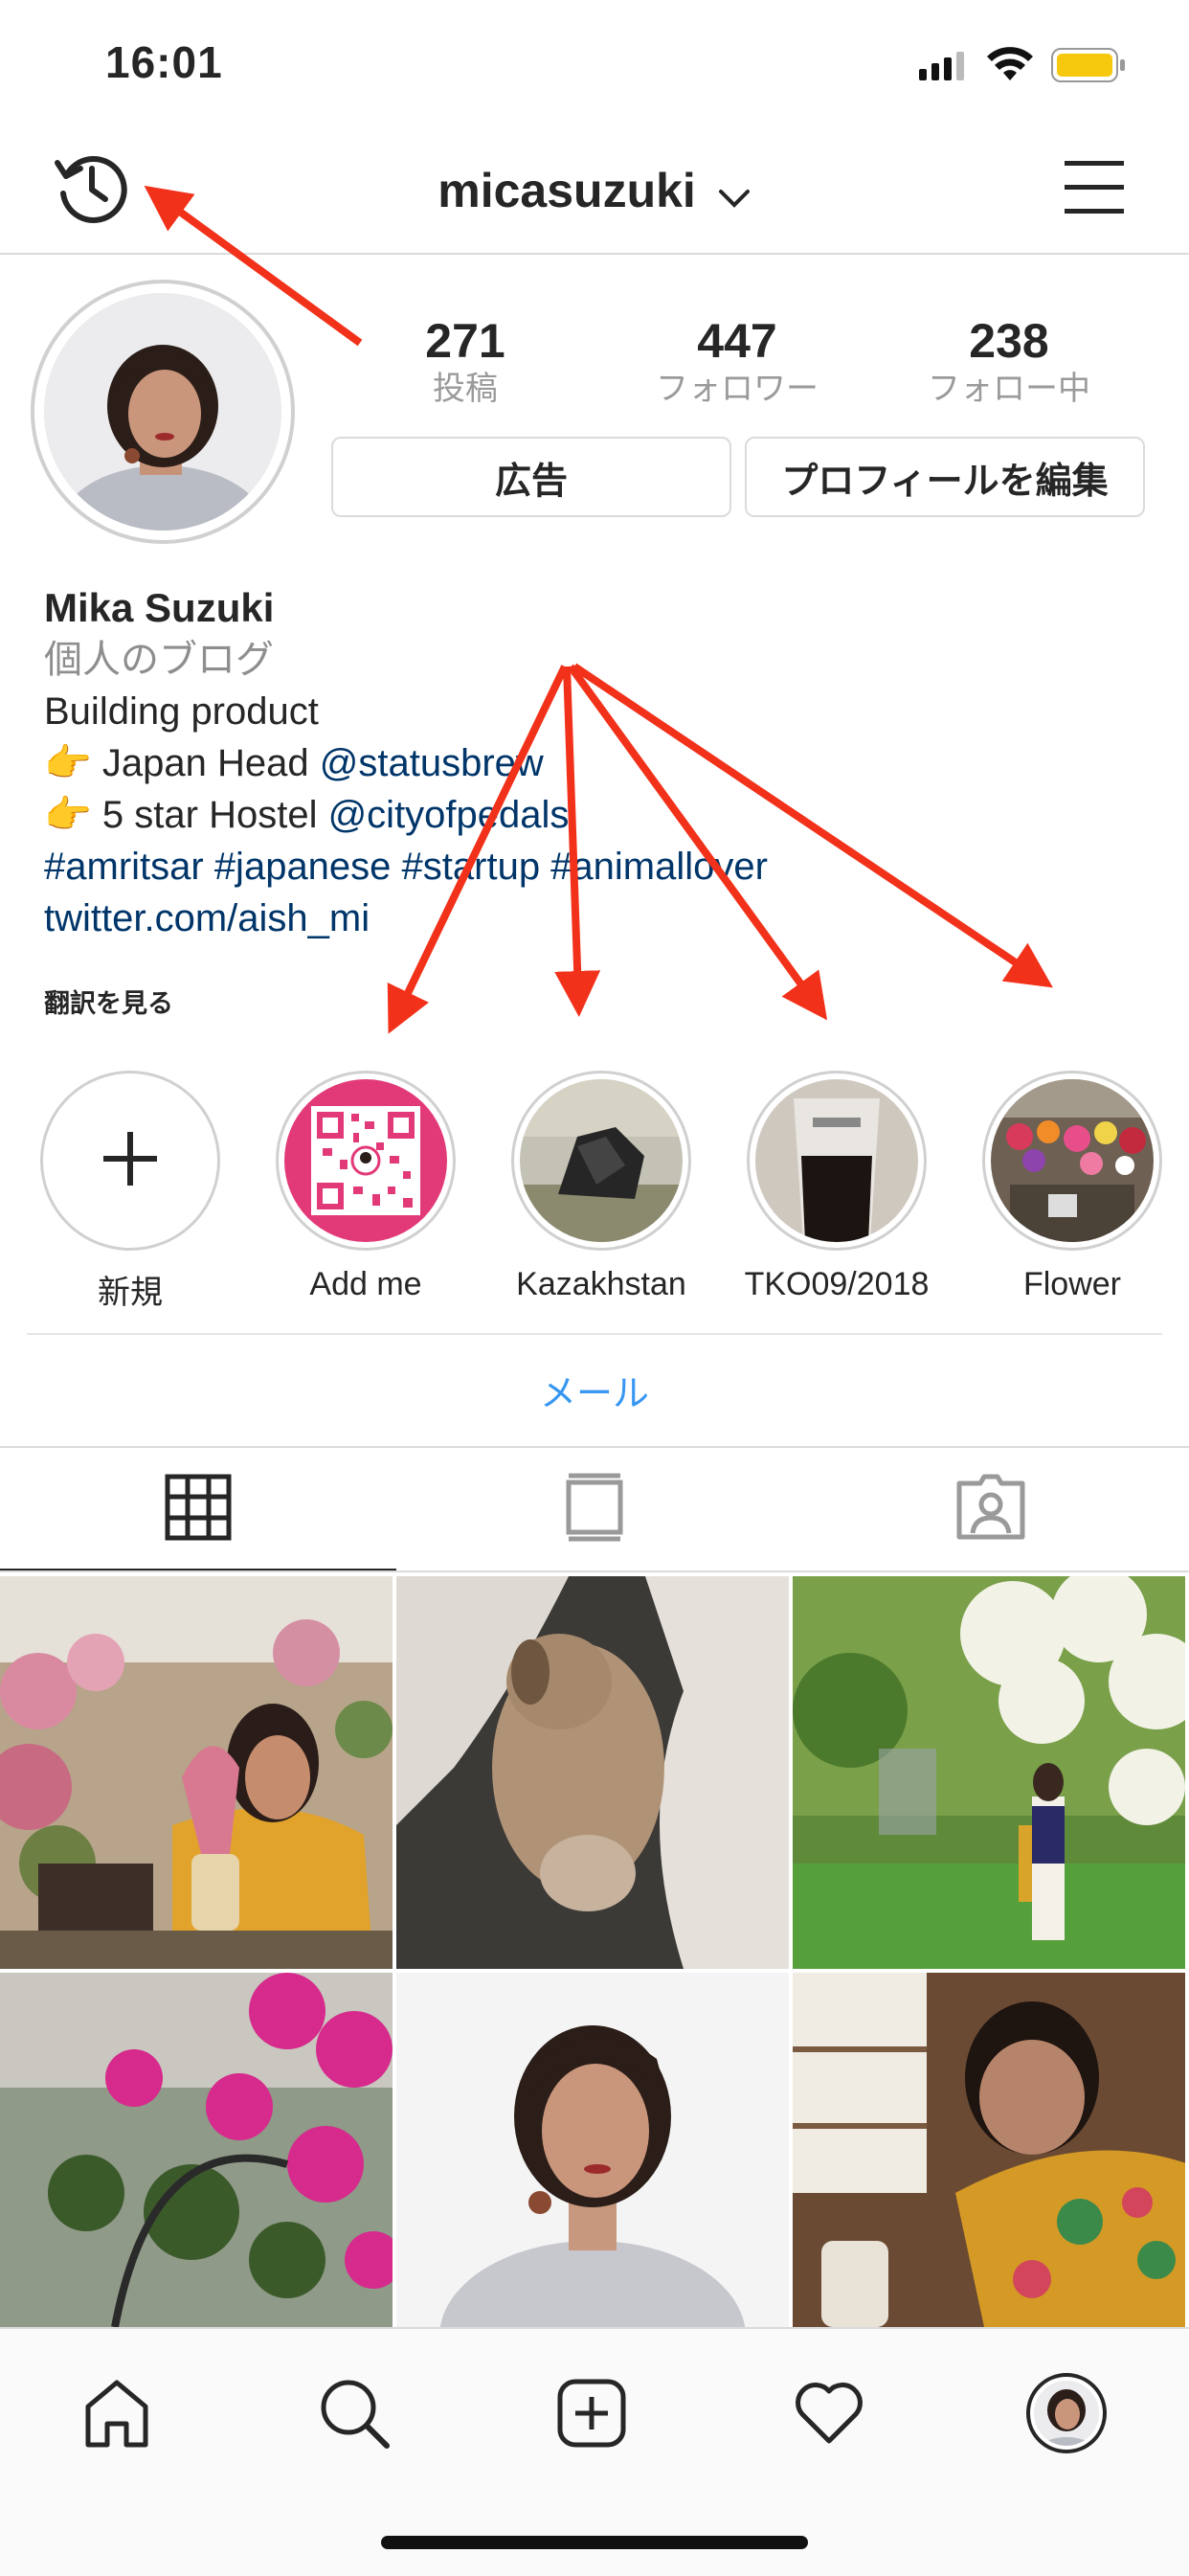 The image size is (1189, 2576). I want to click on search-icon, so click(354, 2413).